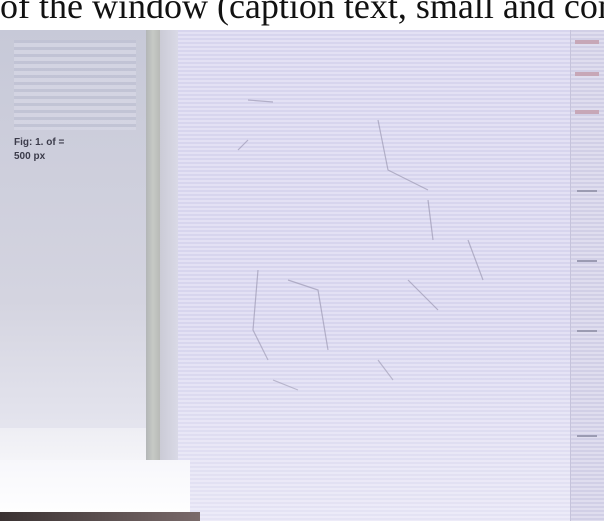  I want to click on splitter-bar, so click(153, 275).